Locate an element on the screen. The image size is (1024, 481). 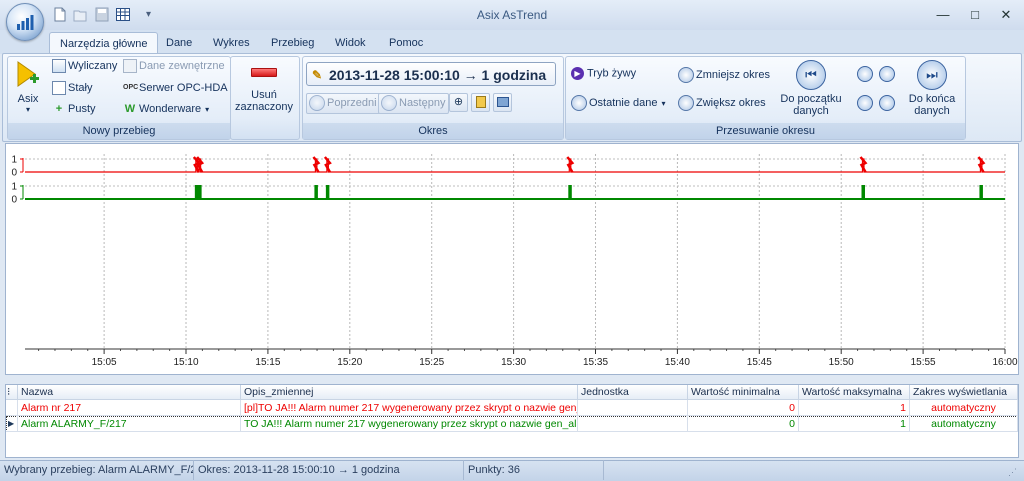
computed-label: Wyliczany is located at coordinates (93, 65).